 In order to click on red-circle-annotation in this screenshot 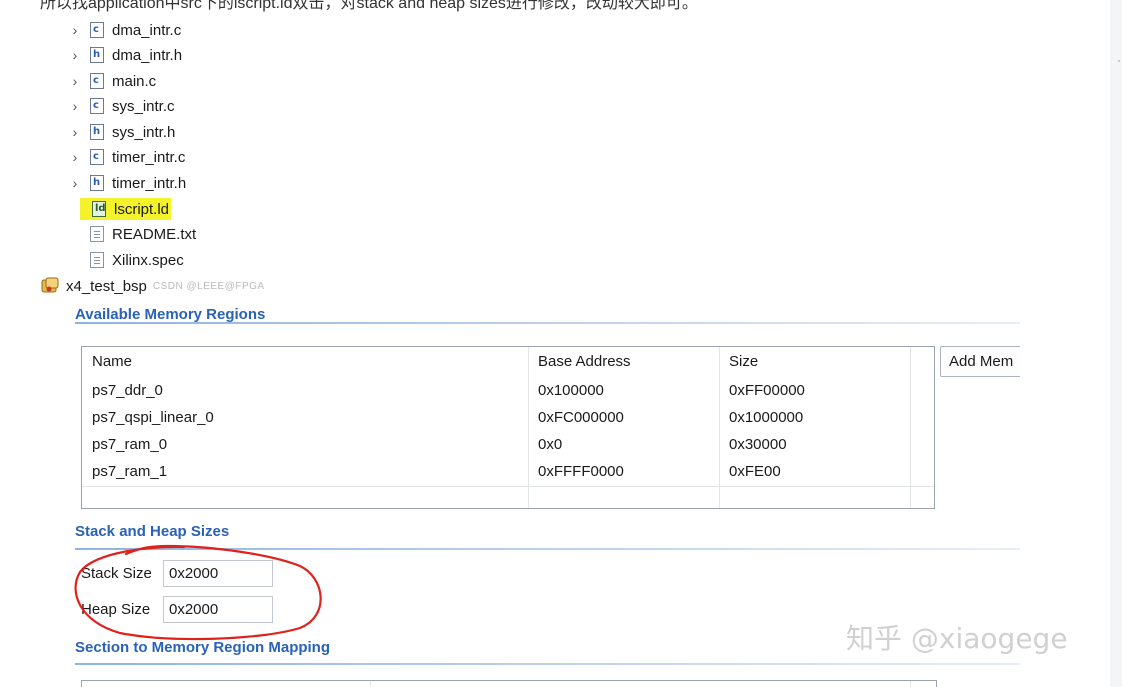, I will do `click(198, 592)`.